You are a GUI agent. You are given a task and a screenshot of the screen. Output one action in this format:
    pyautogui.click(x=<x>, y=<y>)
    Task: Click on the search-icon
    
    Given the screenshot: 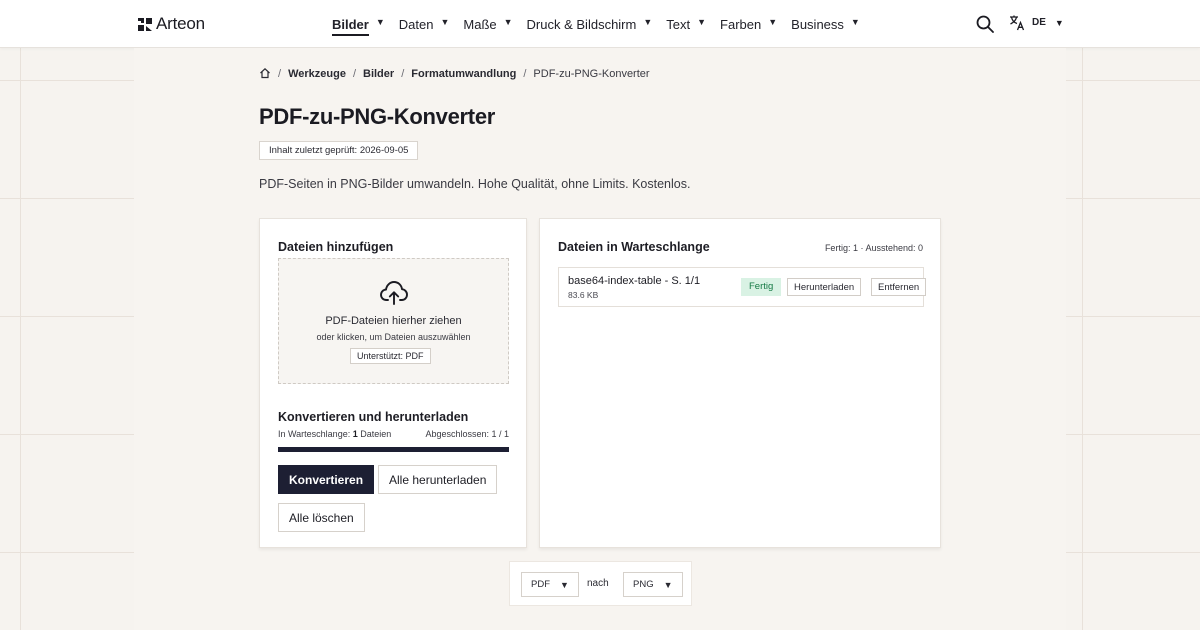 What is the action you would take?
    pyautogui.click(x=985, y=24)
    